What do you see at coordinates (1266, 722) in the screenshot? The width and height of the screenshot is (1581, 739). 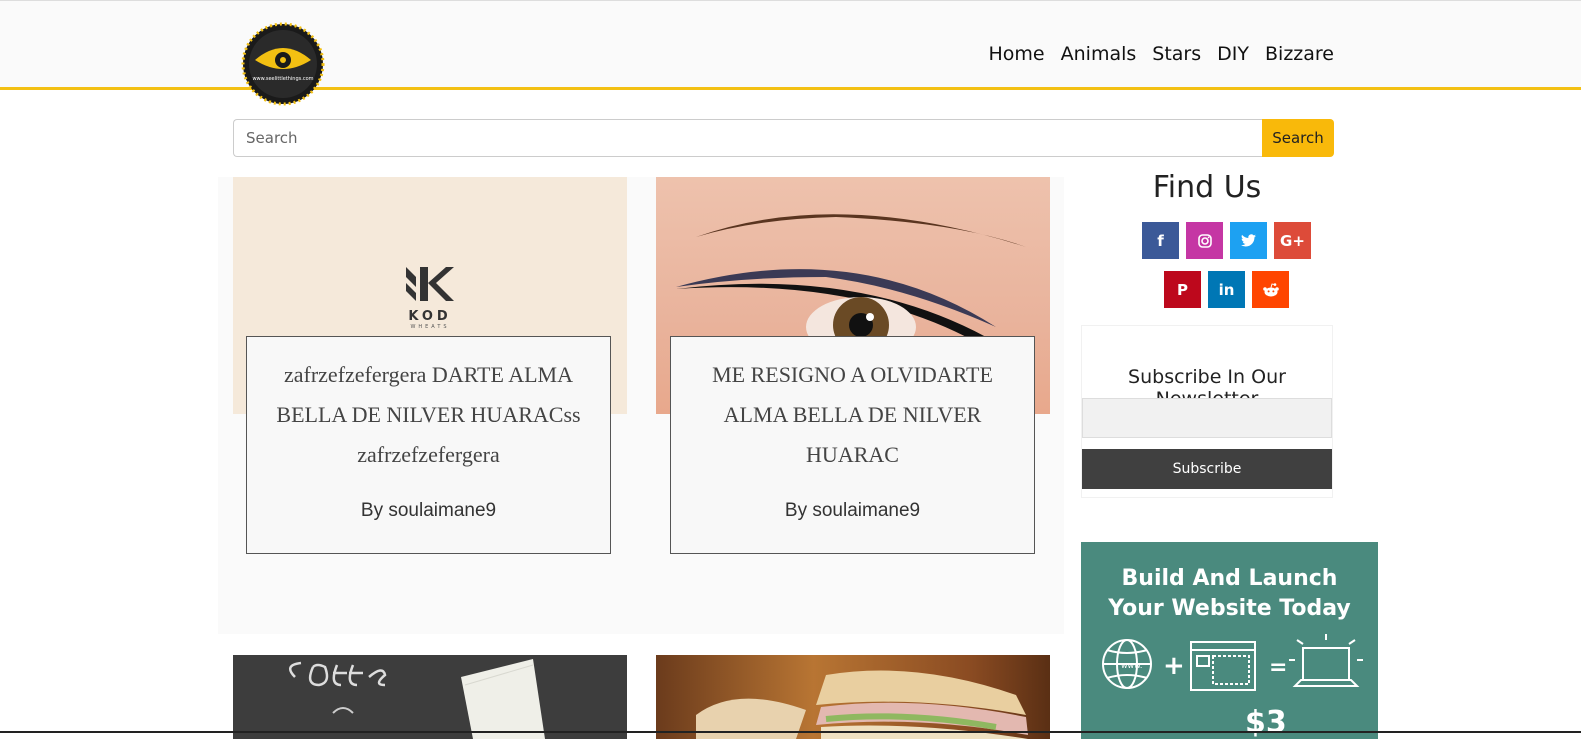 I see `svg-text: $3` at bounding box center [1266, 722].